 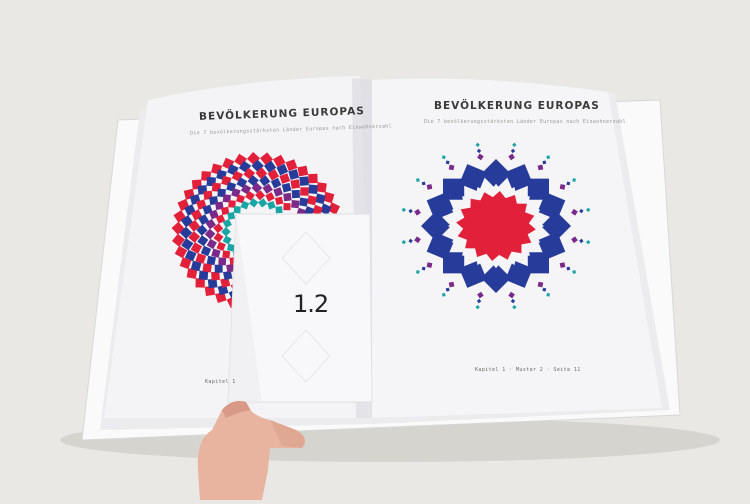 What do you see at coordinates (311, 304) in the screenshot?
I see `insert-card-number: 1.2` at bounding box center [311, 304].